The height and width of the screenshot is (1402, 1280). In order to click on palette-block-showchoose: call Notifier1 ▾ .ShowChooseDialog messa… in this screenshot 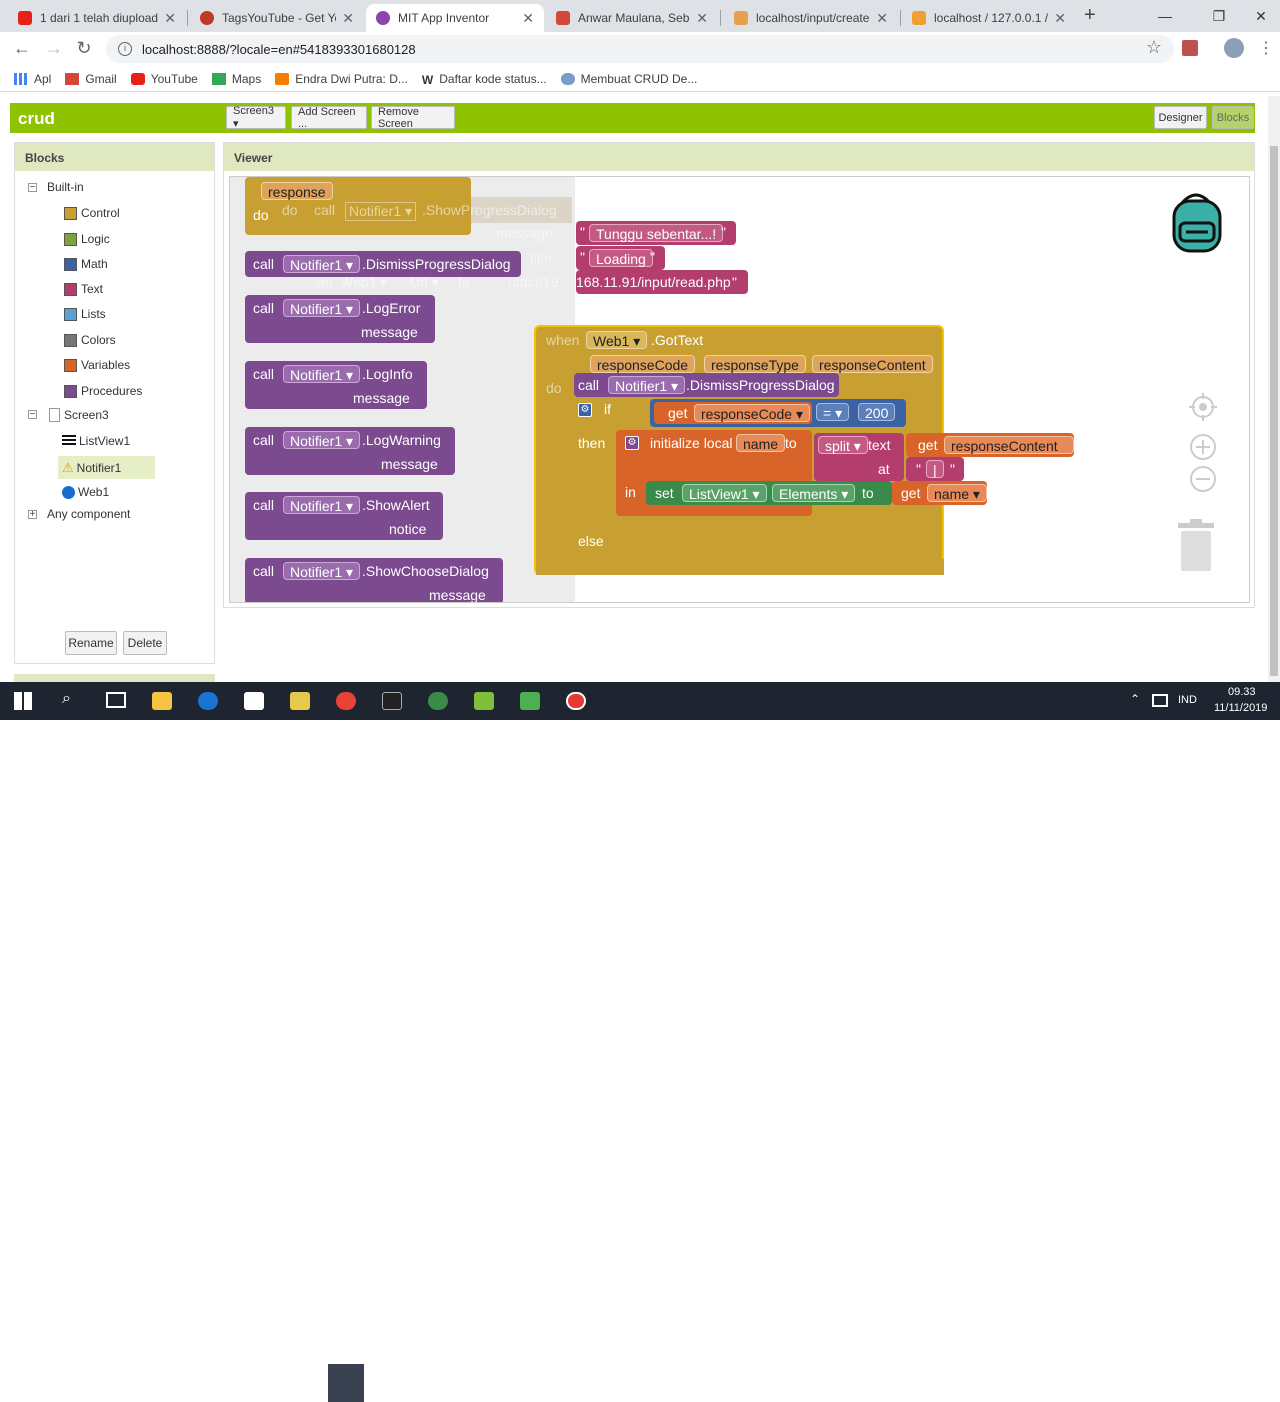, I will do `click(374, 580)`.